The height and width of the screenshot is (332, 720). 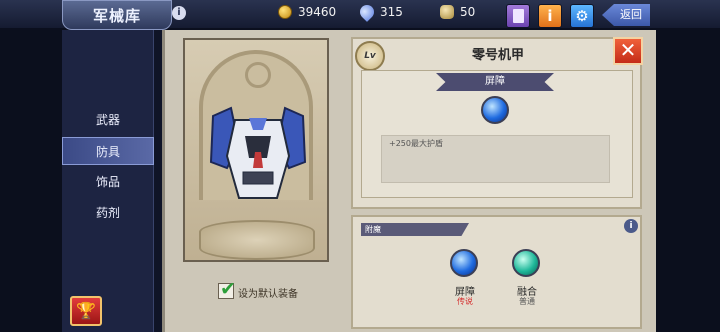 I want to click on trefoil-ornament, so click(x=258, y=75).